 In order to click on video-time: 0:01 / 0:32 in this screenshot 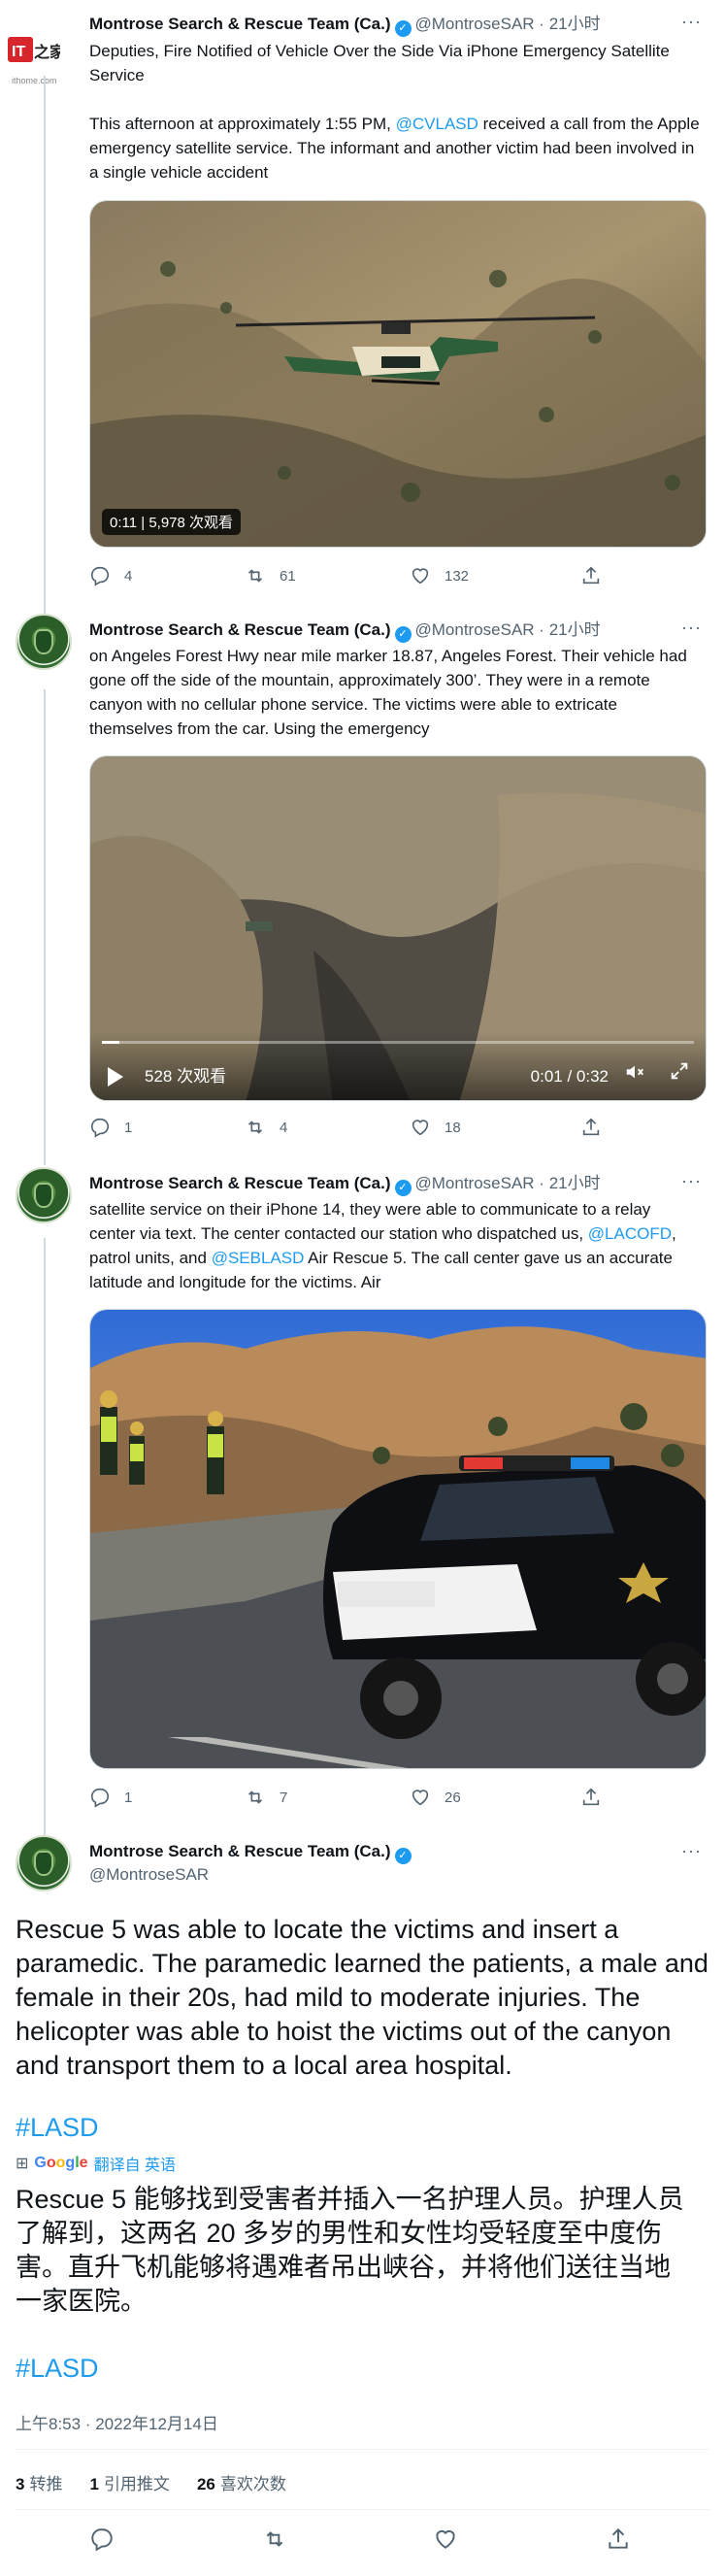, I will do `click(569, 1076)`.